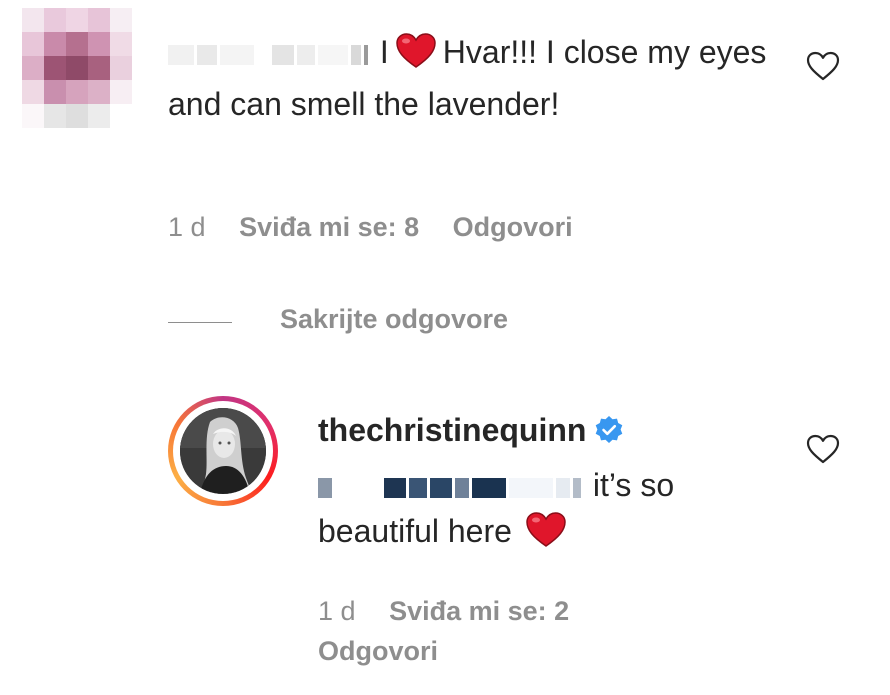 This screenshot has width=890, height=695. I want to click on comment-likes-count: Sviđa mi se: 8, so click(329, 227).